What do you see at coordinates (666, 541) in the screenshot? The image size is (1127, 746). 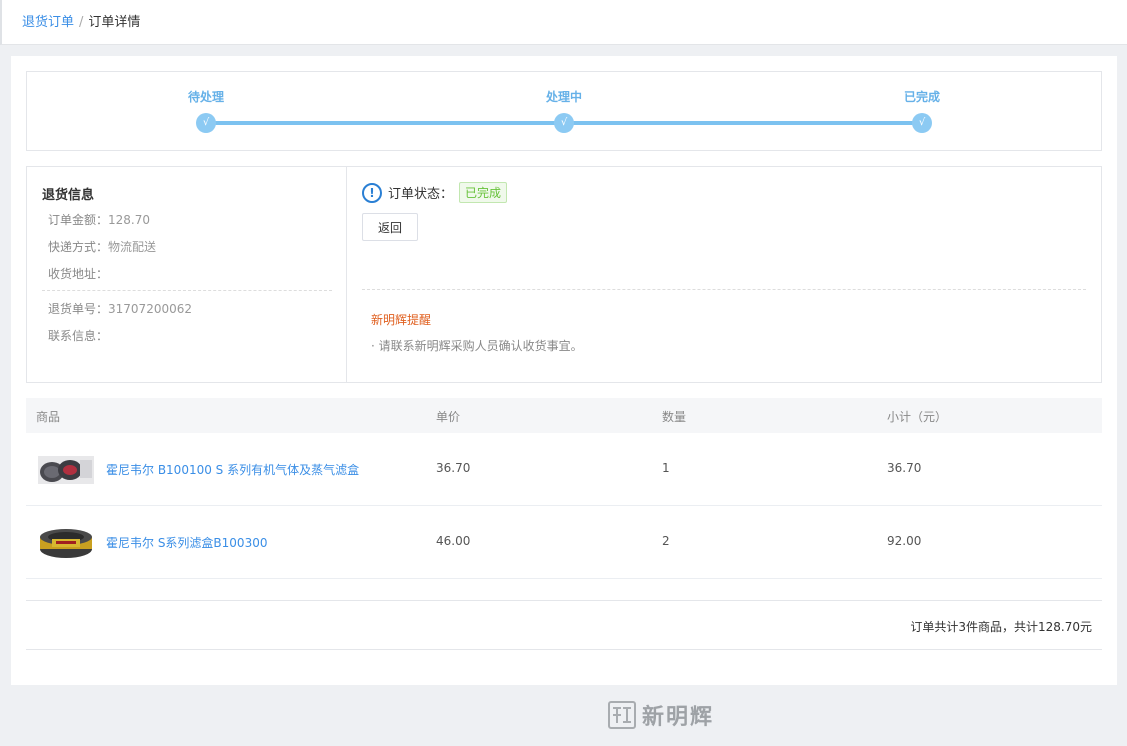 I see `product-qty: 2` at bounding box center [666, 541].